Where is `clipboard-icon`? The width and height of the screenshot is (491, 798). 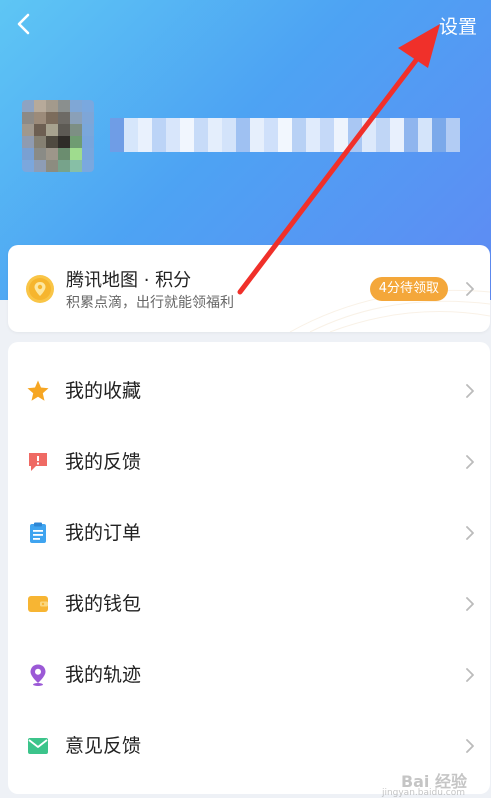 clipboard-icon is located at coordinates (38, 532).